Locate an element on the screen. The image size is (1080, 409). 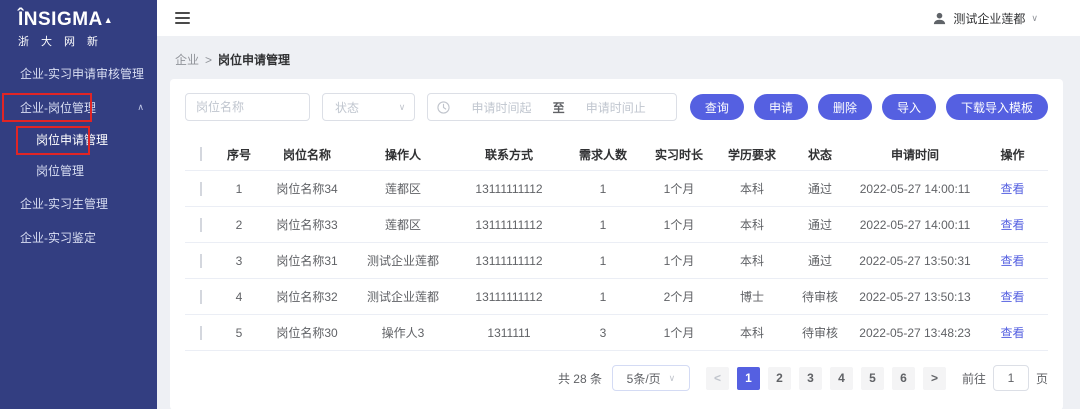
page-buttons: 123456 is located at coordinates (825, 378).